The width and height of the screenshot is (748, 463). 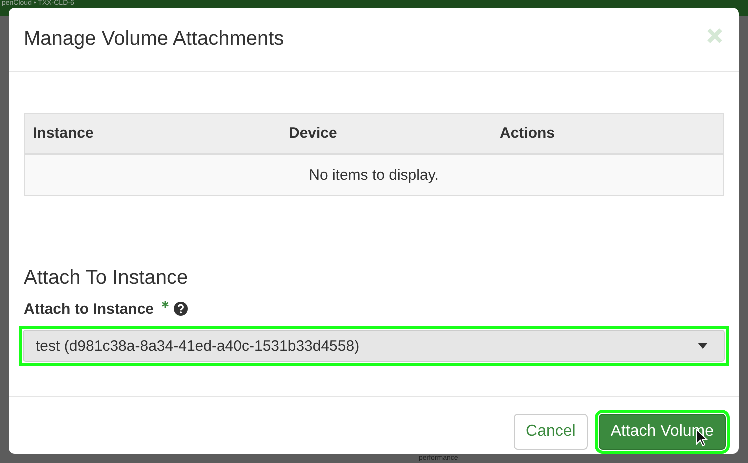 What do you see at coordinates (374, 175) in the screenshot?
I see `empty-message: No items to display.` at bounding box center [374, 175].